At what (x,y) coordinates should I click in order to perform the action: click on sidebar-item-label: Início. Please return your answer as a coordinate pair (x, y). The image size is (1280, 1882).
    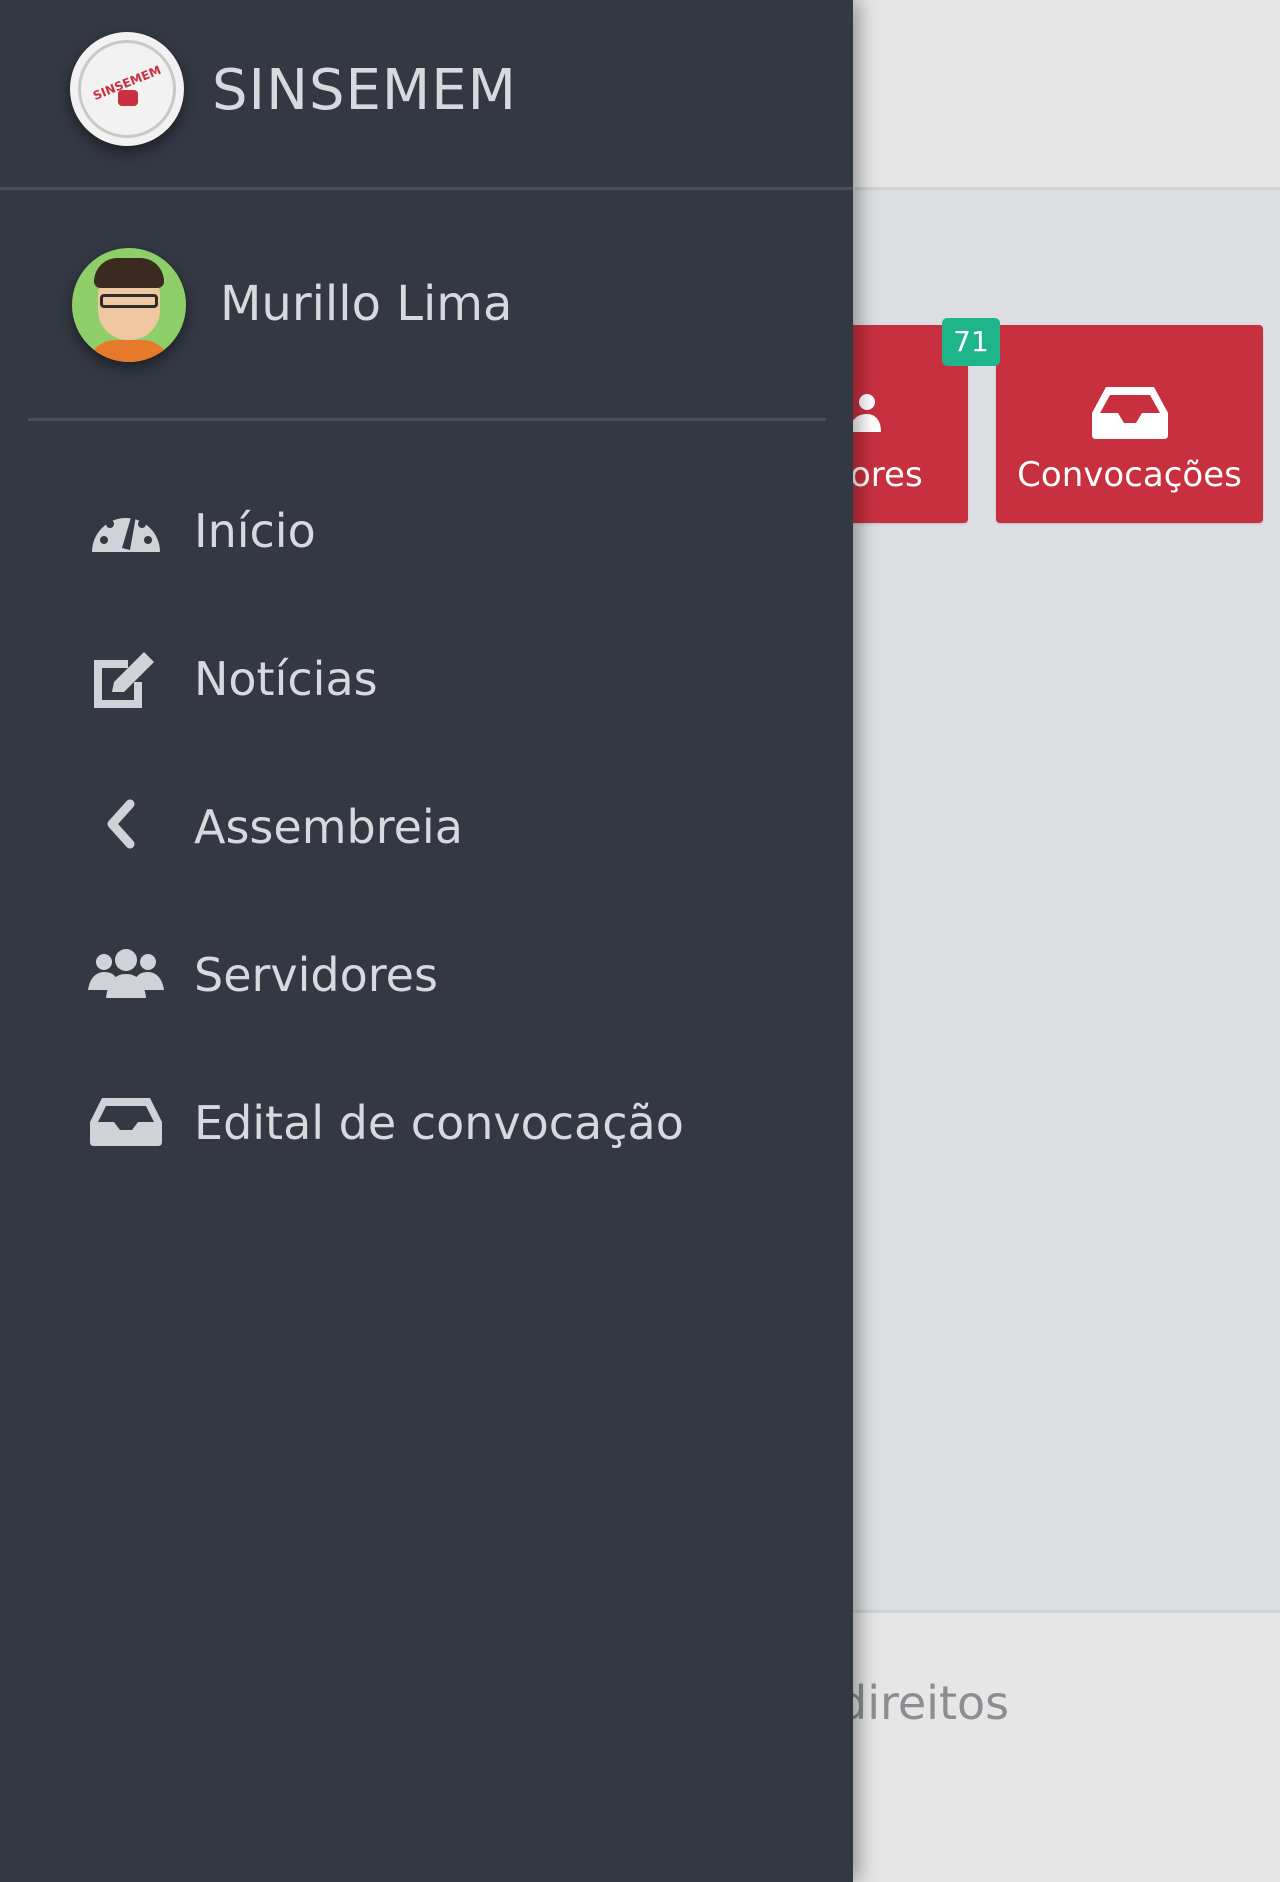
    Looking at the image, I should click on (255, 531).